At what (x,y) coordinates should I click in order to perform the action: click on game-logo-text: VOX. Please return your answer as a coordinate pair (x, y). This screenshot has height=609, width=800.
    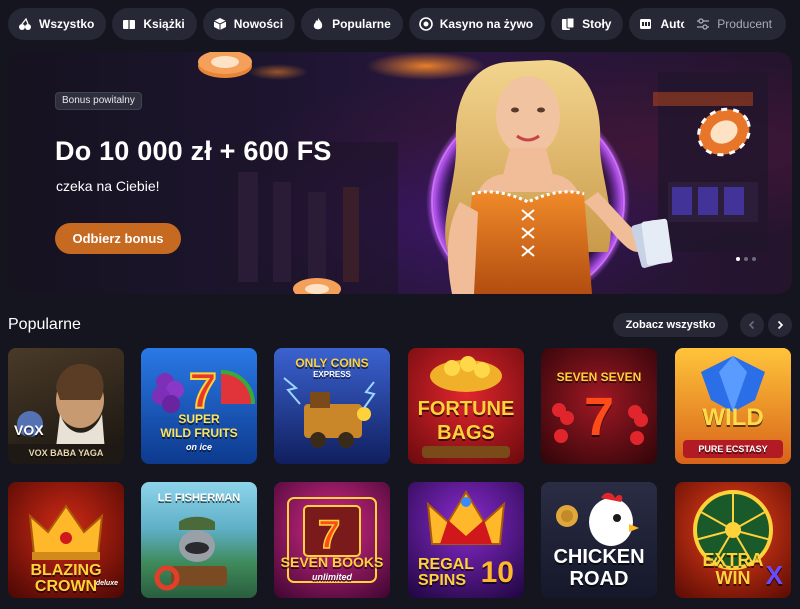
    Looking at the image, I should click on (29, 430).